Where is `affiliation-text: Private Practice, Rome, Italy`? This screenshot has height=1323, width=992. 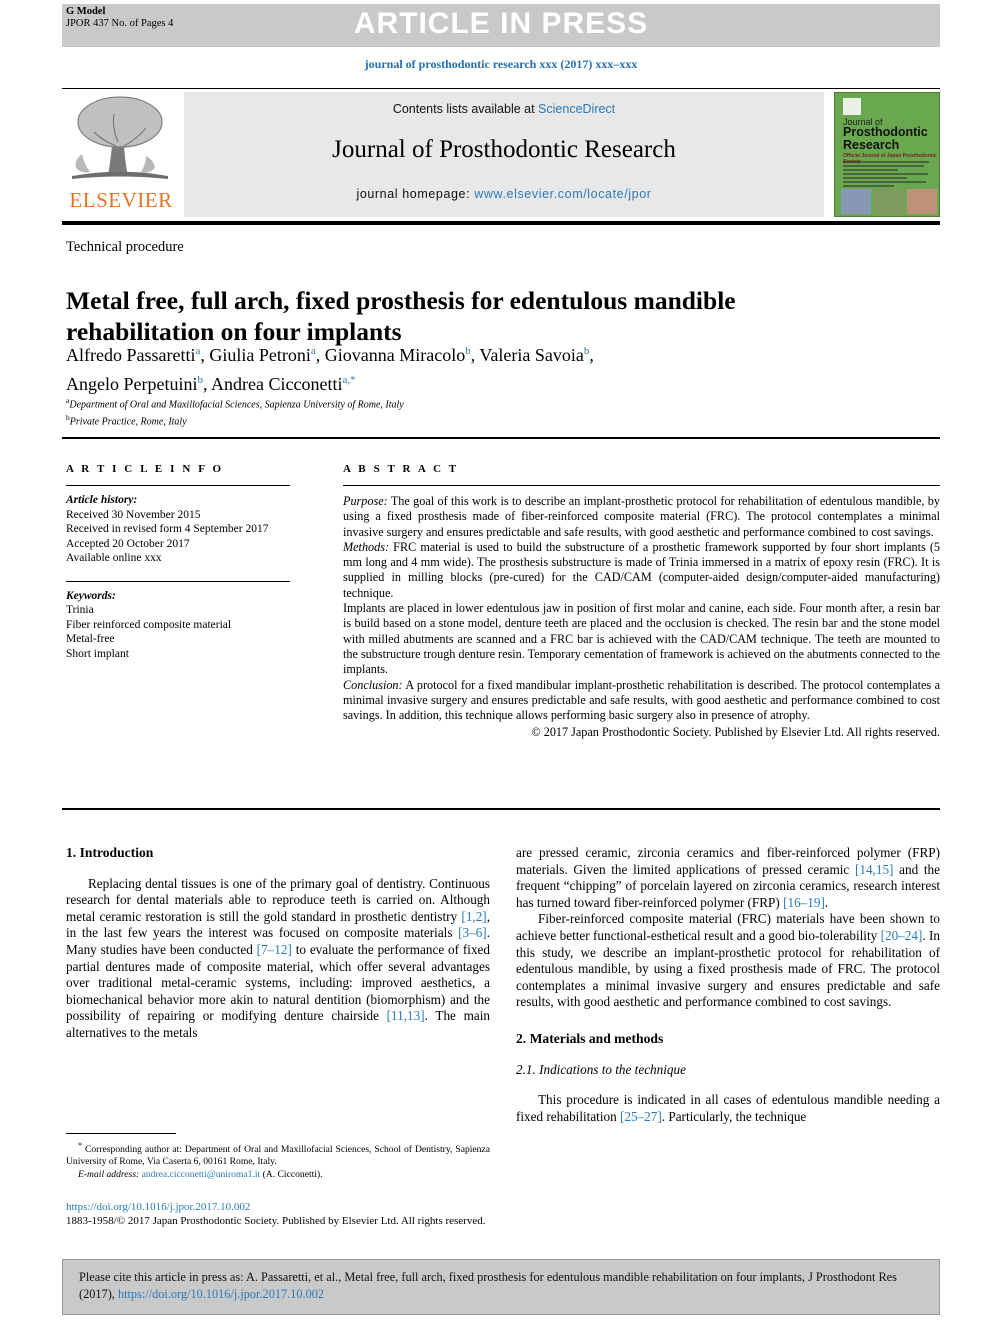 affiliation-text: Private Practice, Rome, Italy is located at coordinates (128, 422).